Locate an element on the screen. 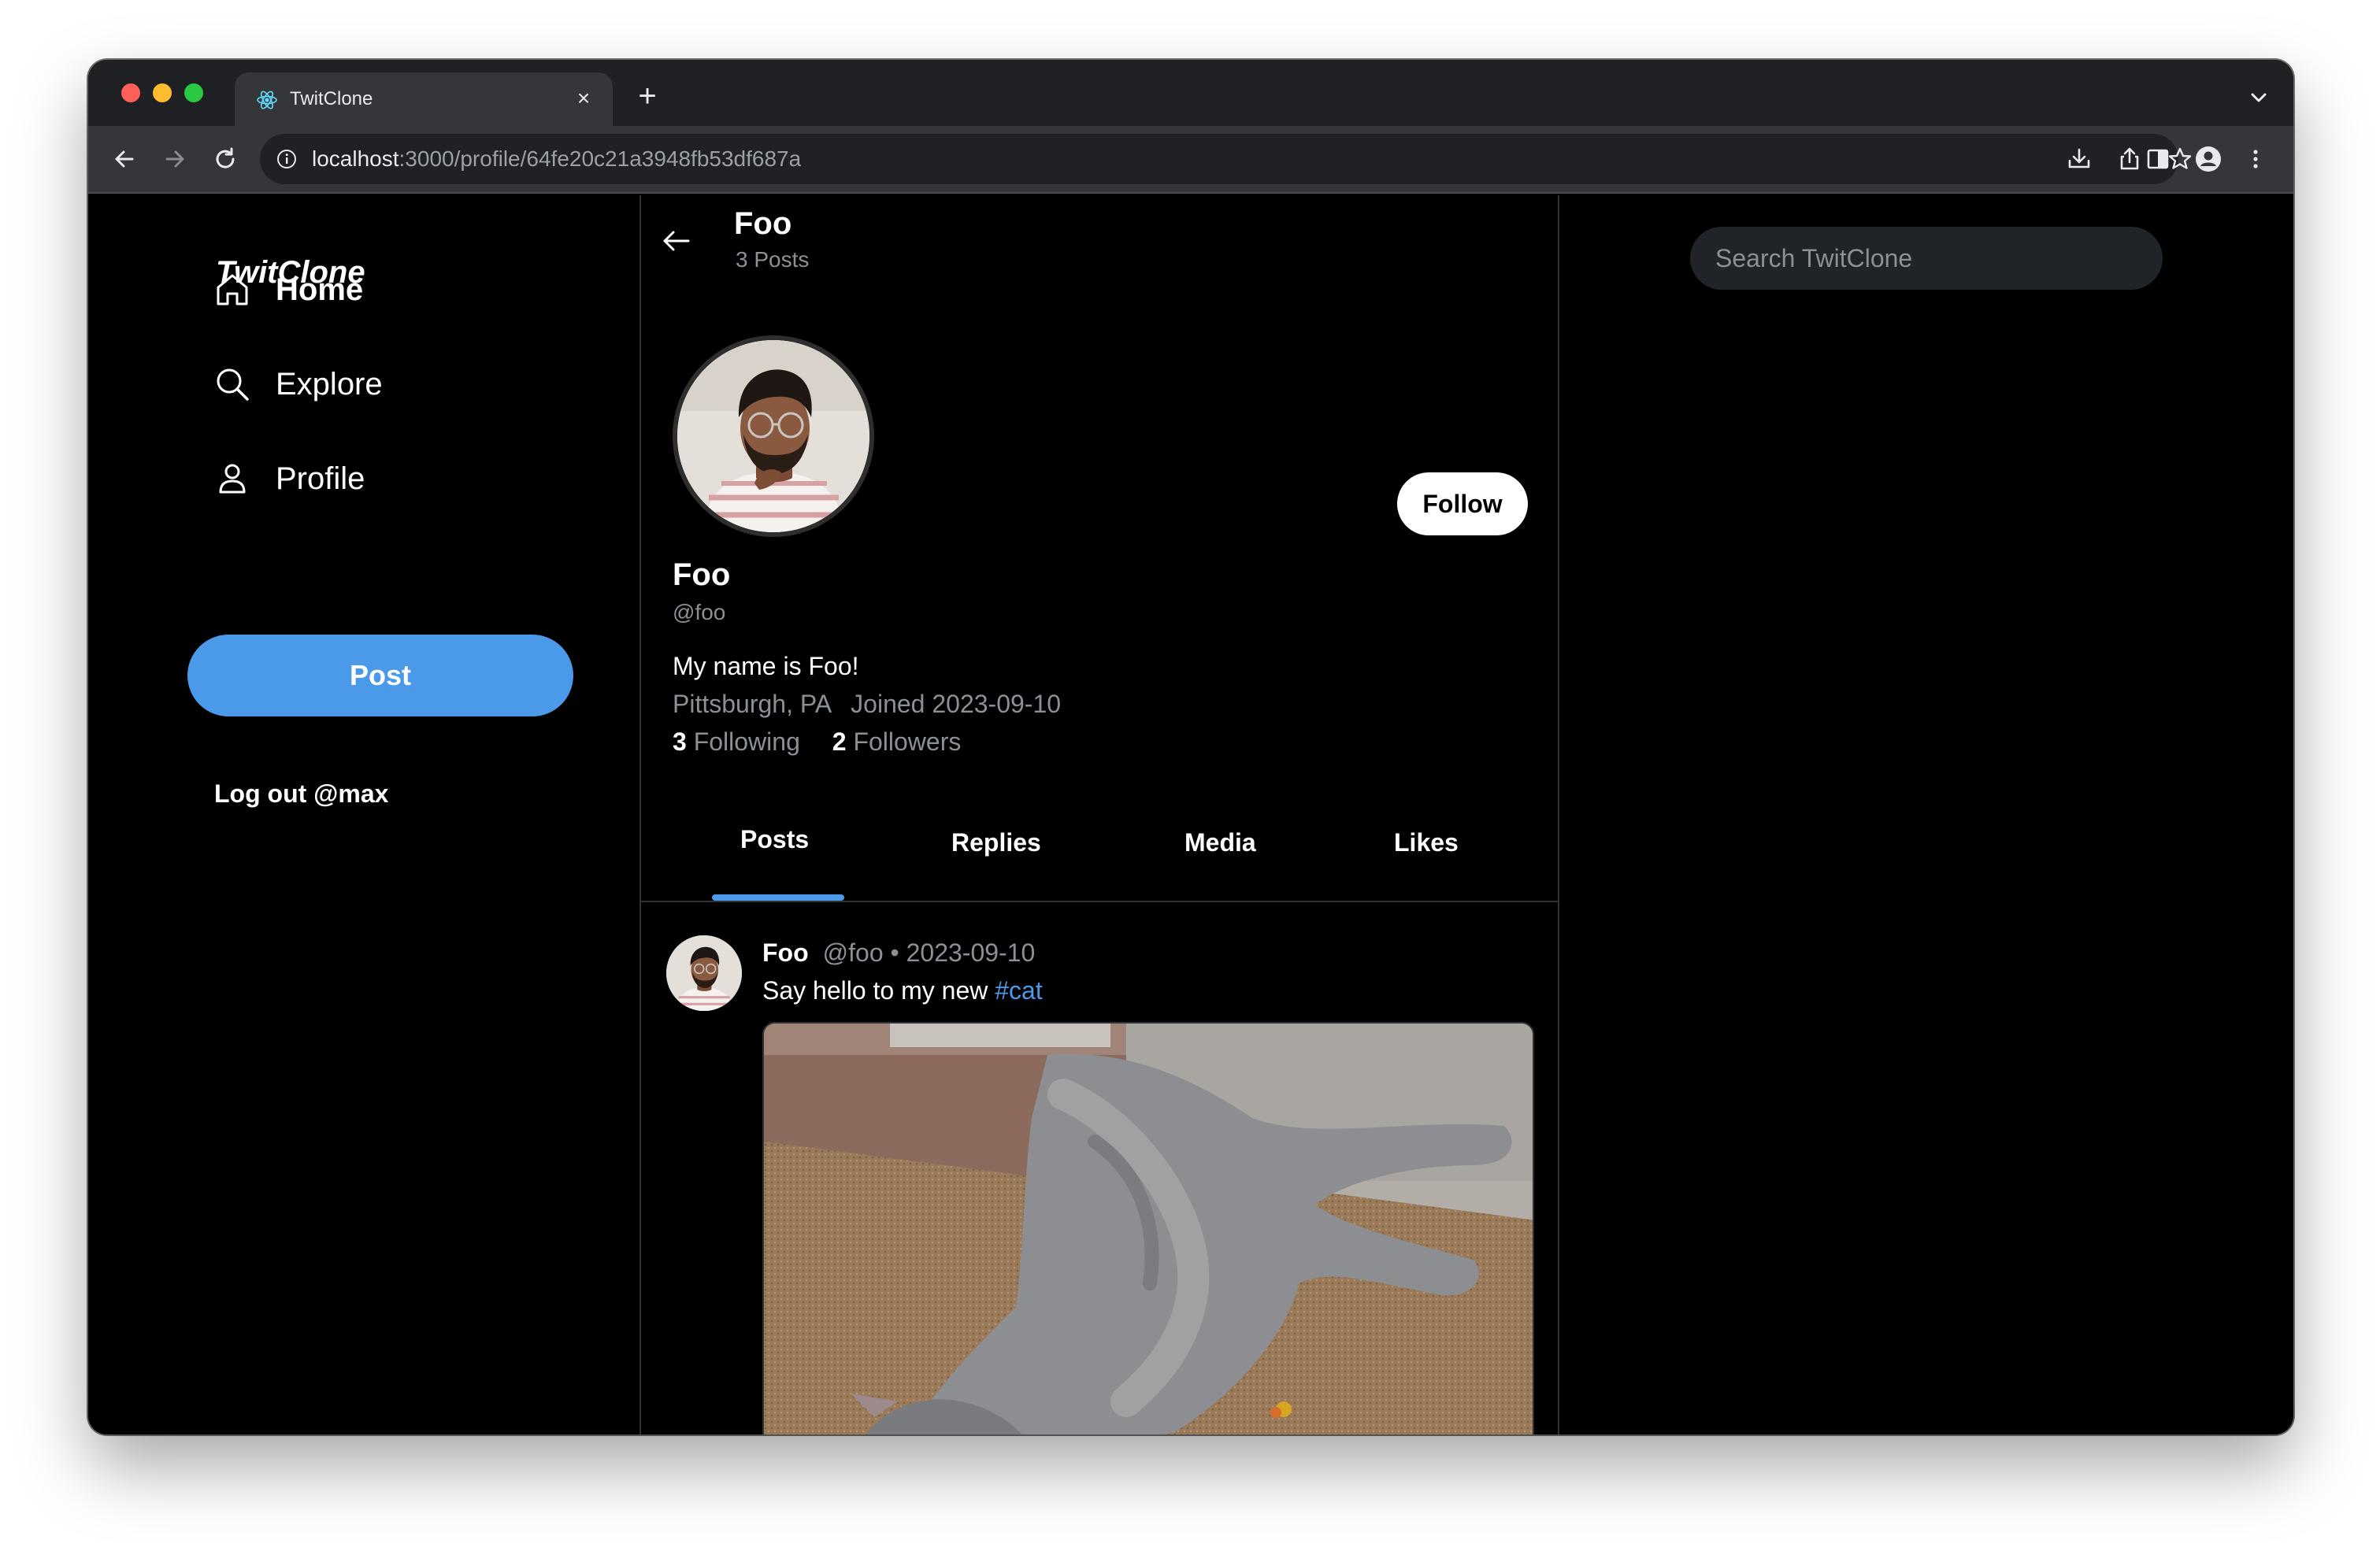  profile-tabs: Posts Replies Media Likes is located at coordinates (1099, 844).